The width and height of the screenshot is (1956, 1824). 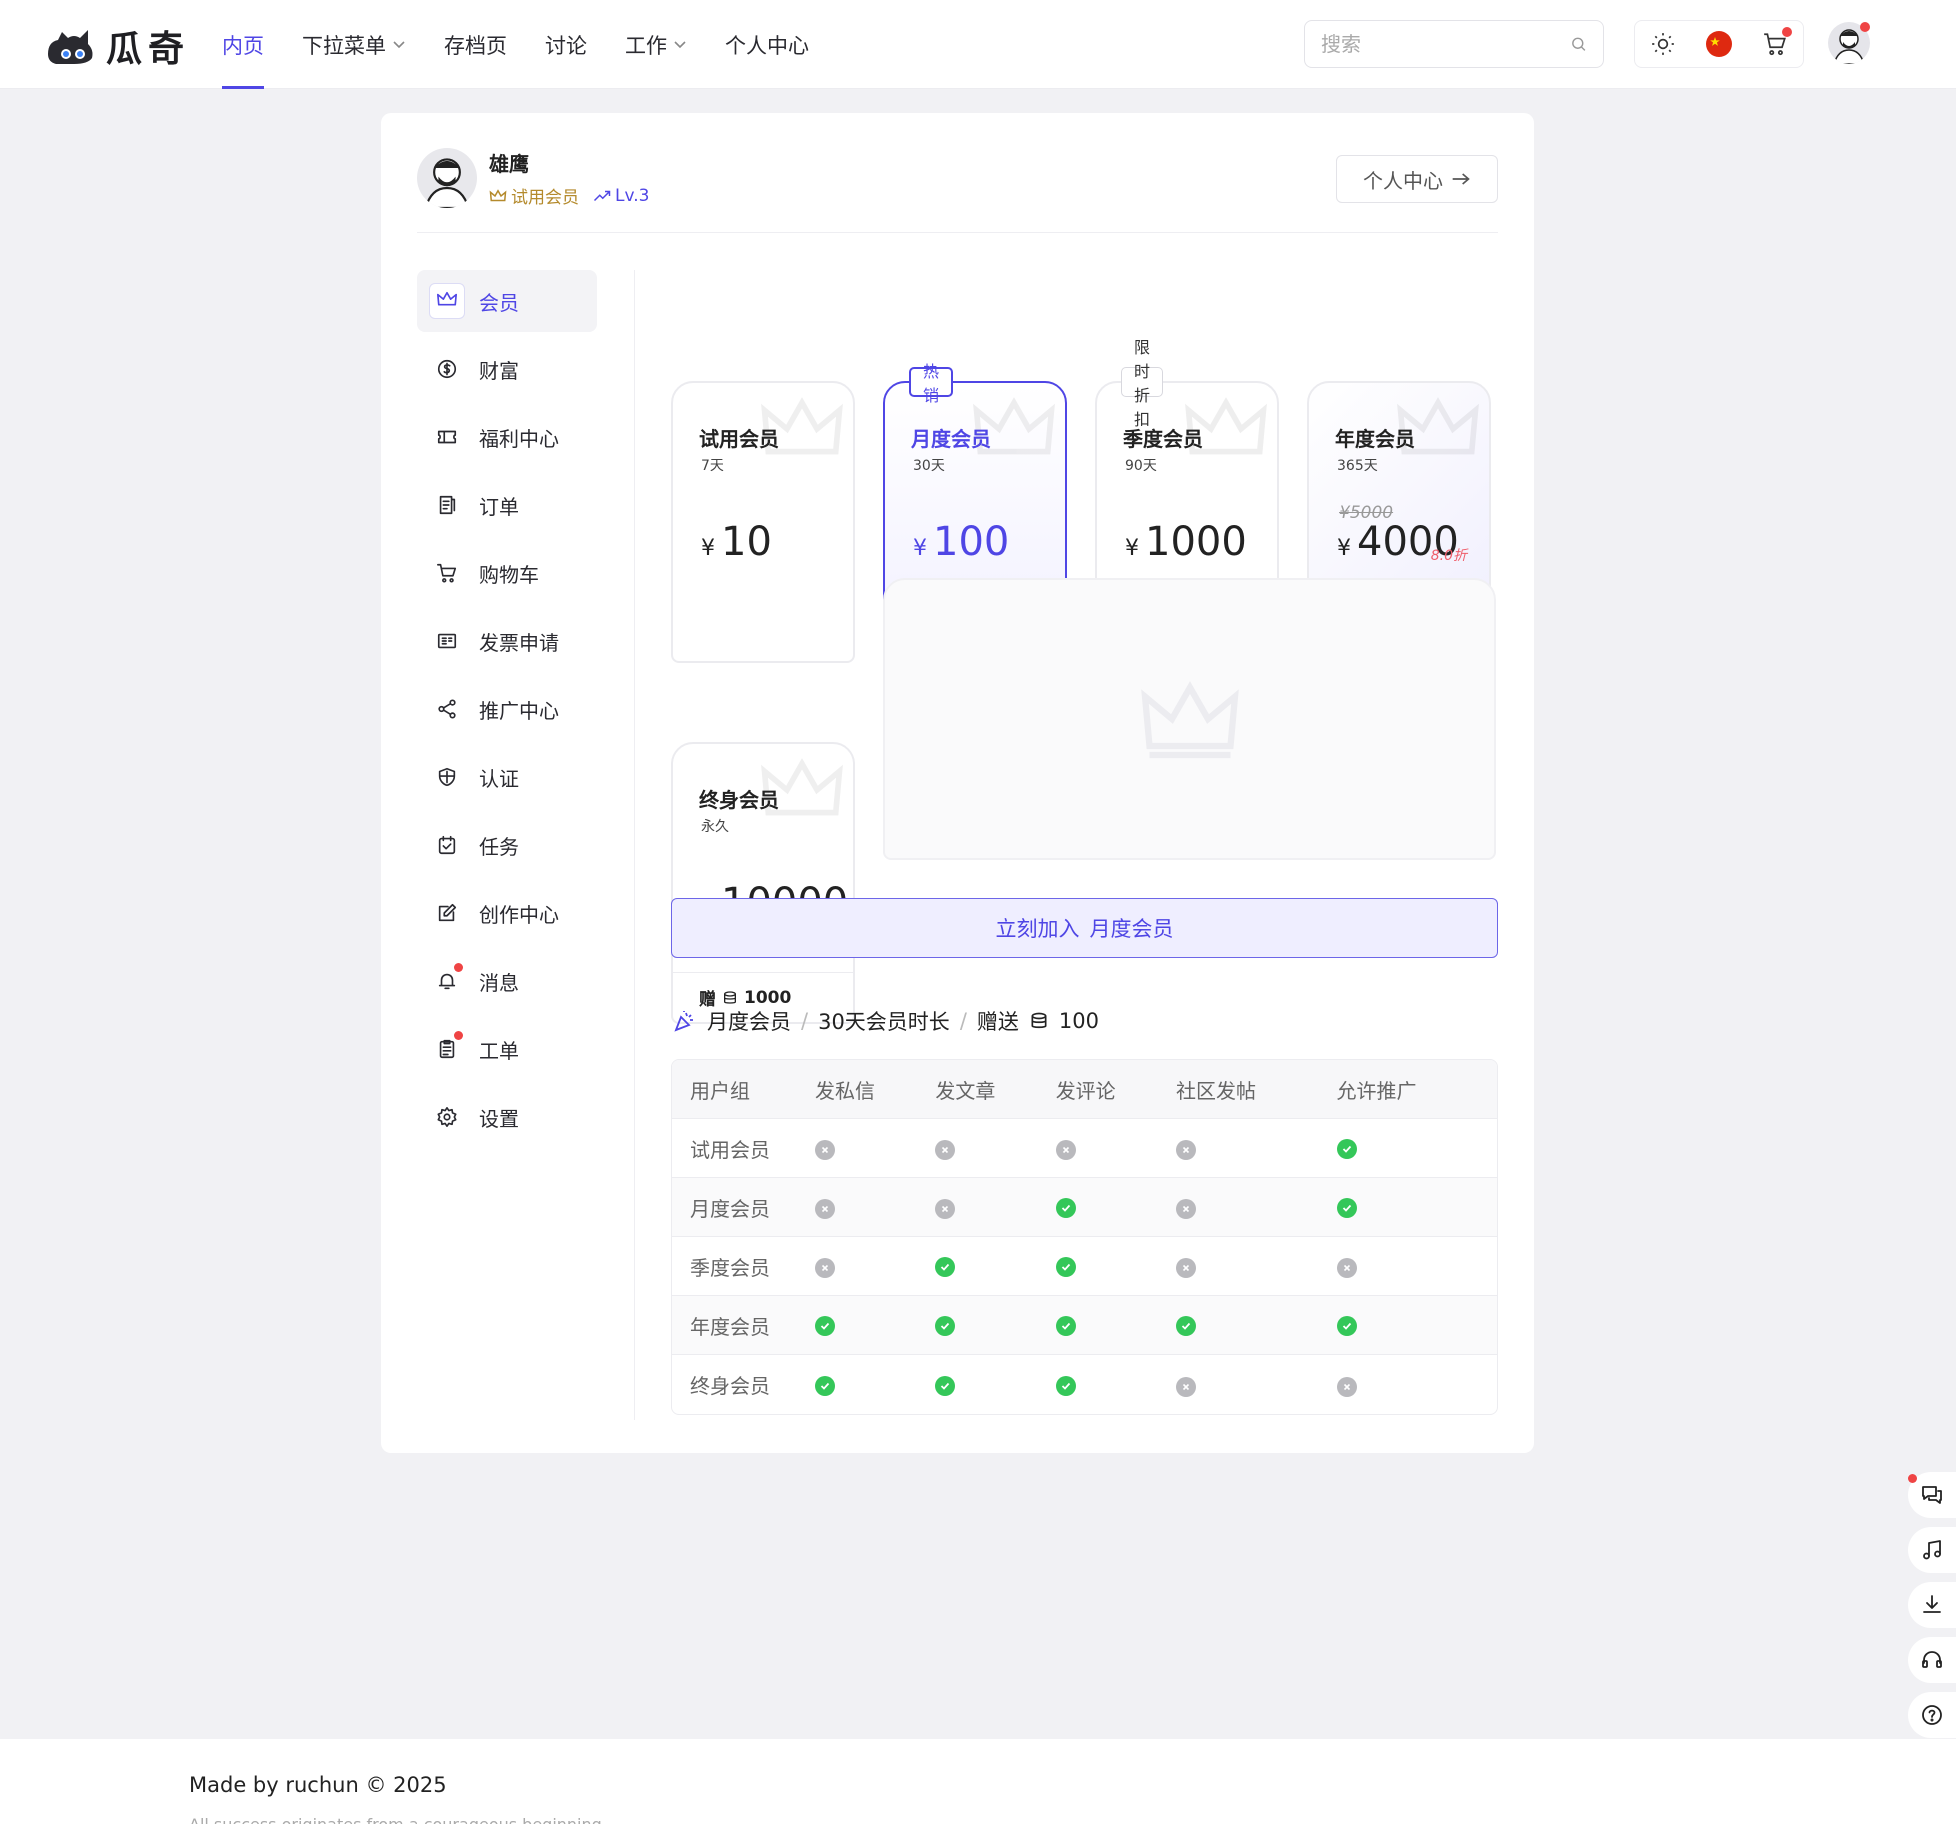 What do you see at coordinates (712, 466) in the screenshot?
I see `plan-duration: 7天` at bounding box center [712, 466].